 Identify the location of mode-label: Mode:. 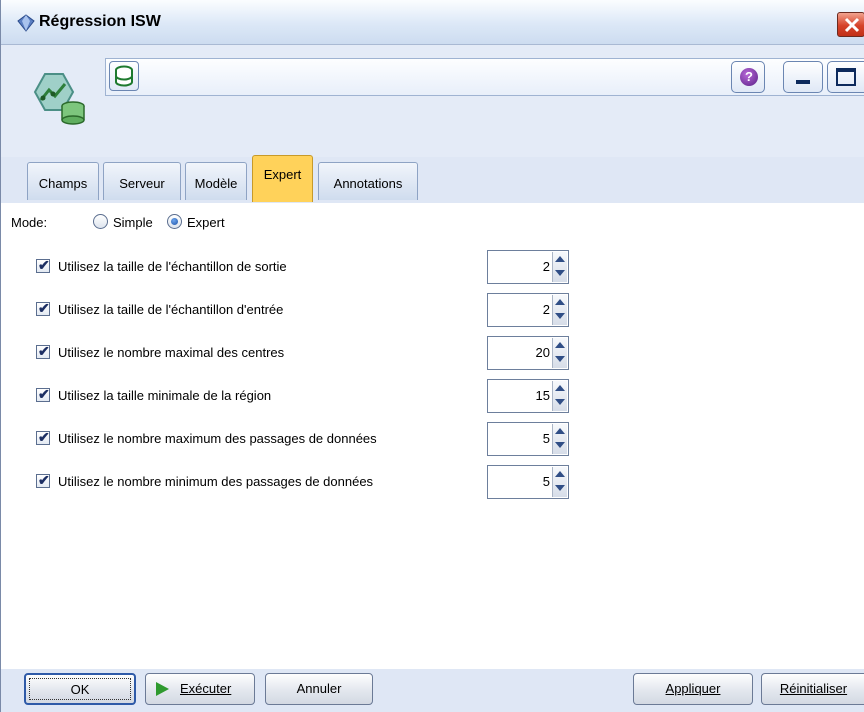
(29, 222).